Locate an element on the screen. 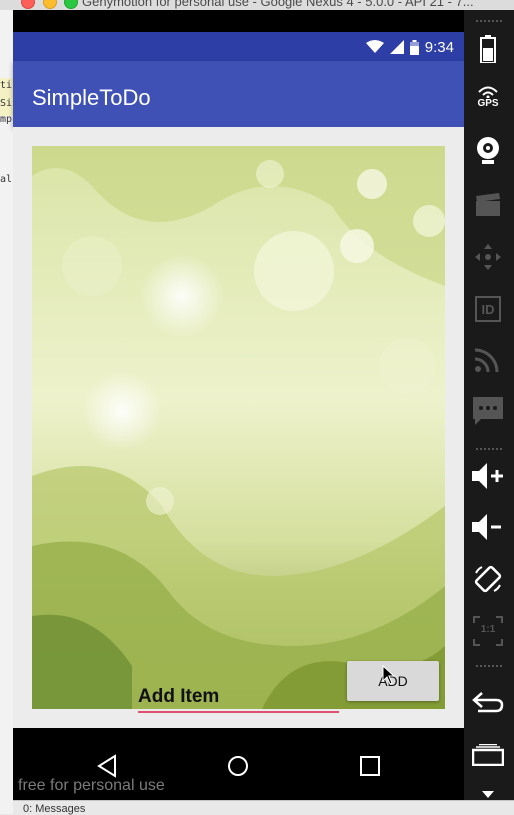 The height and width of the screenshot is (815, 514). network-icon is located at coordinates (488, 359).